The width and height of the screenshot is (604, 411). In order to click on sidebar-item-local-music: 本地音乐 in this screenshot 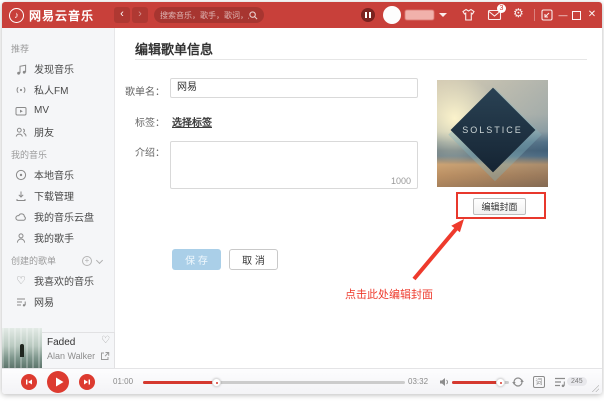, I will do `click(58, 174)`.